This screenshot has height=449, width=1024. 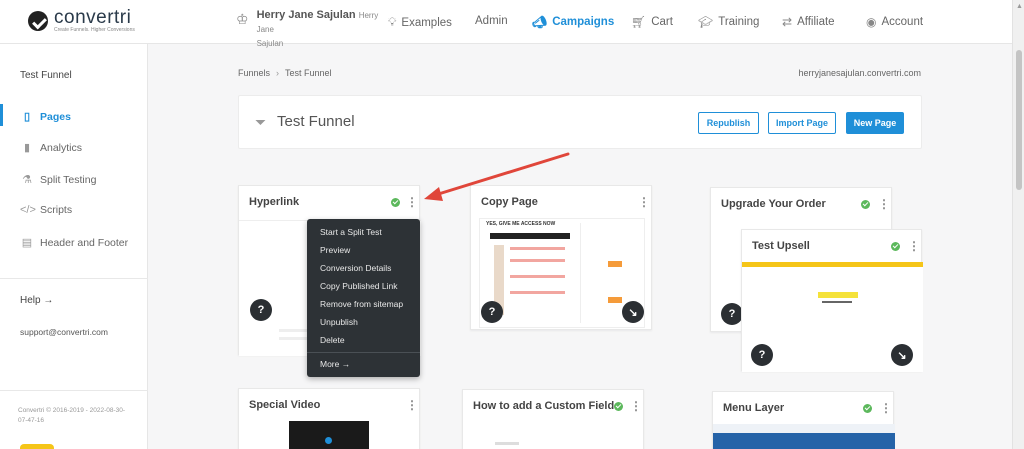 I want to click on scrollbar-thumb, so click(x=1019, y=120).